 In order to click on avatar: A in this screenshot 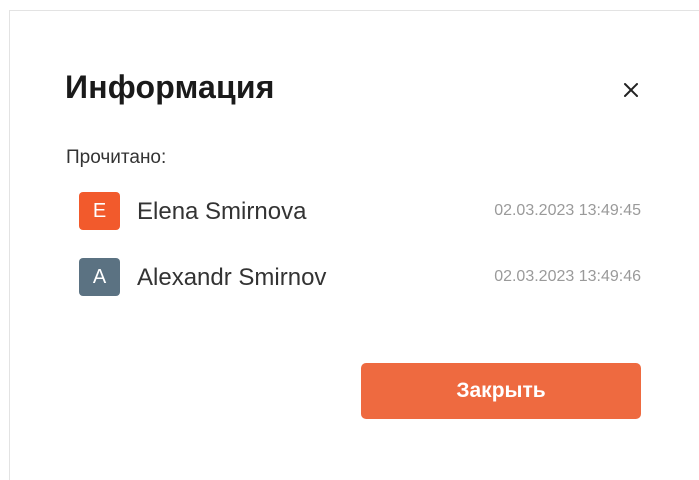, I will do `click(99, 277)`.